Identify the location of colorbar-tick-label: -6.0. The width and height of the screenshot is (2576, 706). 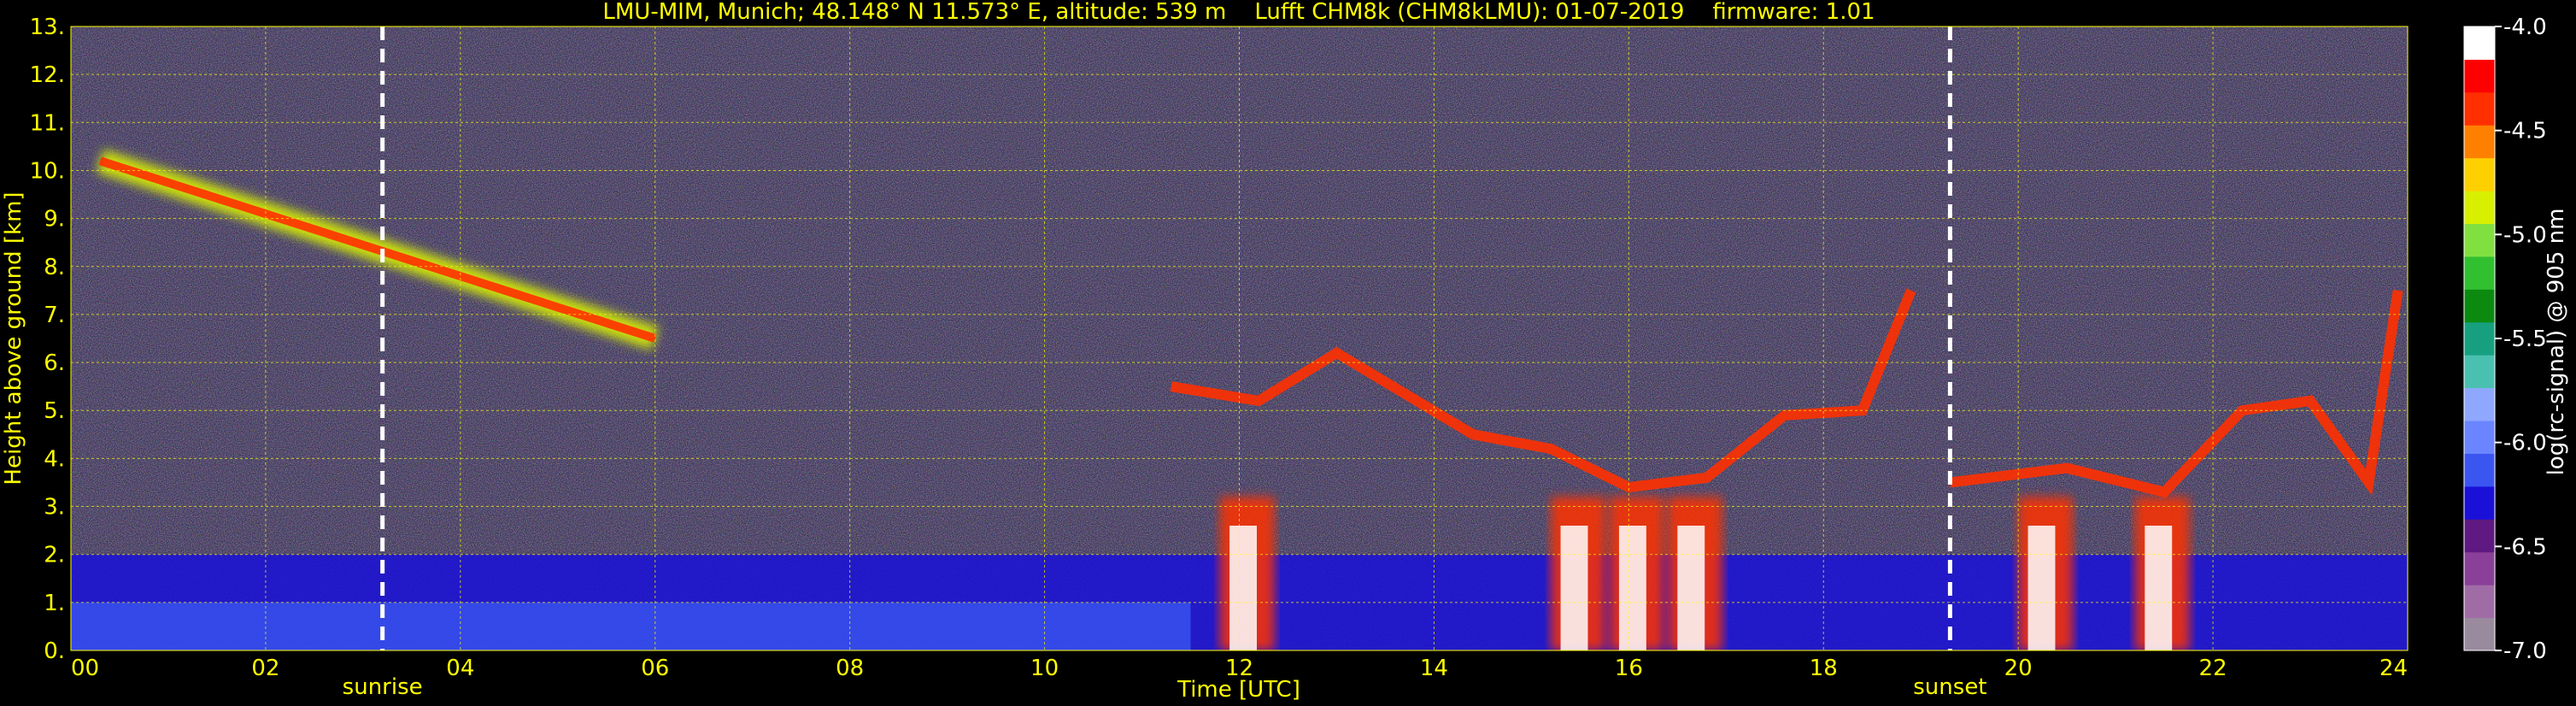
(2525, 443).